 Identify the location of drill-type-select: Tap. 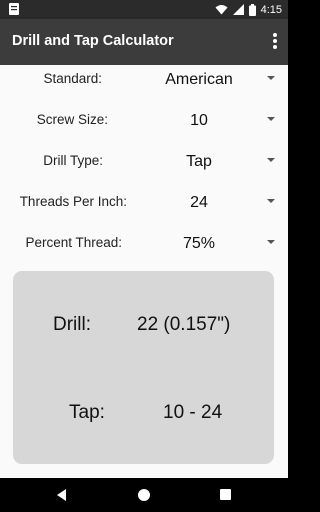
(199, 162).